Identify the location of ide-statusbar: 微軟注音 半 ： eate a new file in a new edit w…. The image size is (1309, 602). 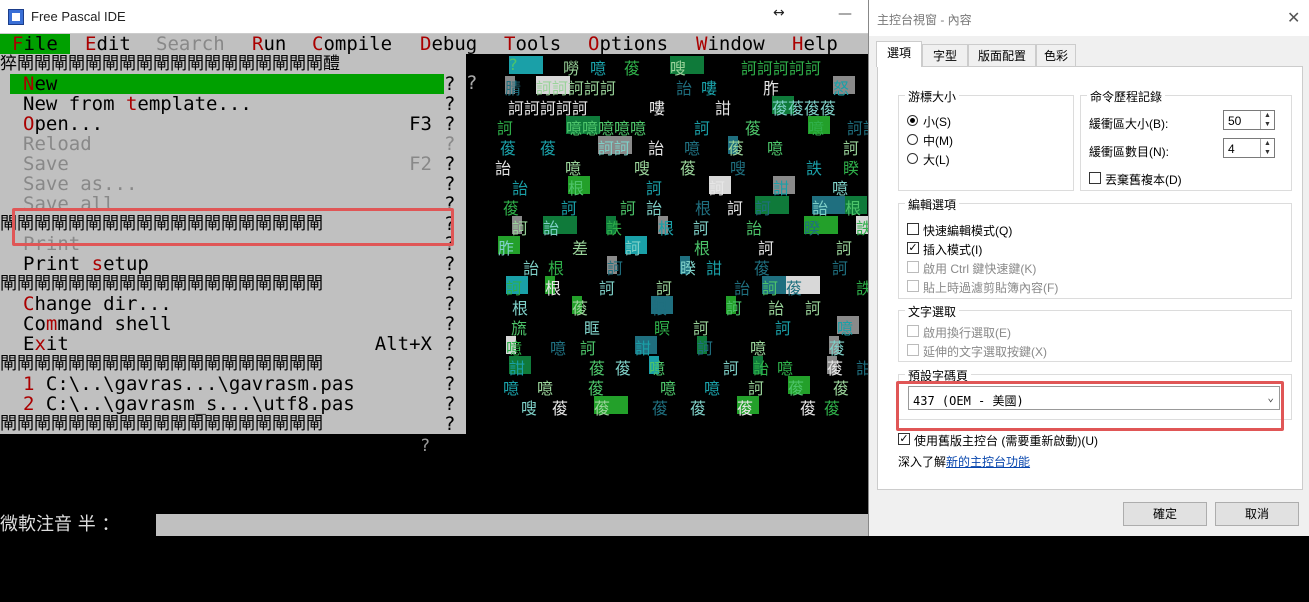
(434, 547).